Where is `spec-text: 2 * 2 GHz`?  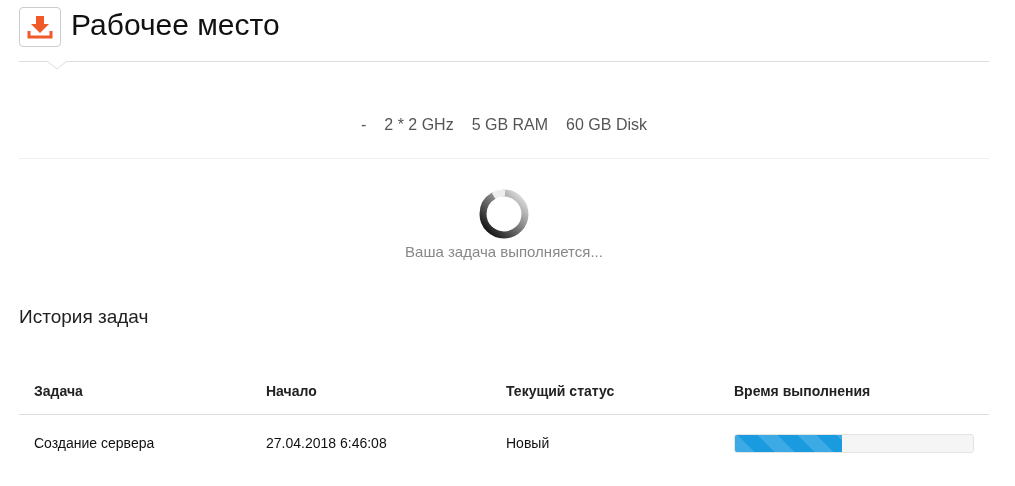 spec-text: 2 * 2 GHz is located at coordinates (419, 125).